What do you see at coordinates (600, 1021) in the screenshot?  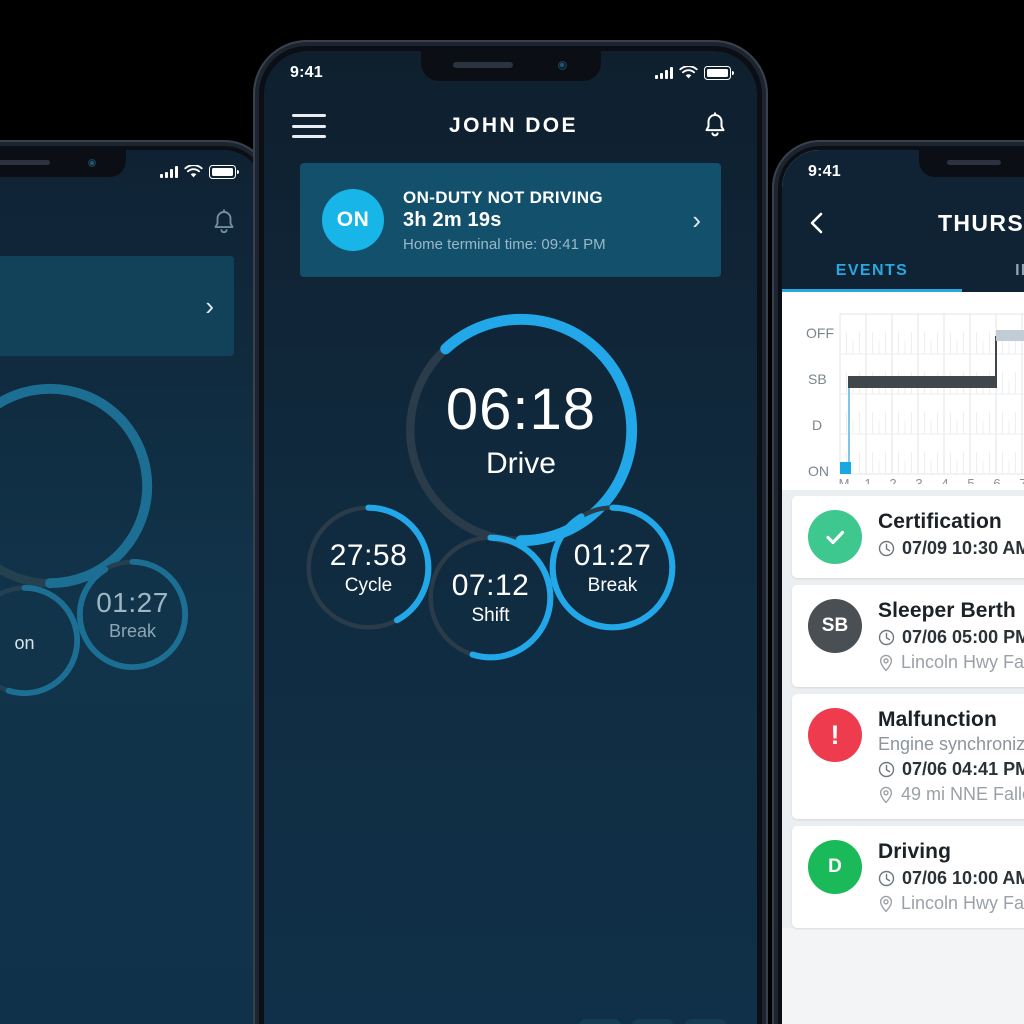 I see `day-button: D` at bounding box center [600, 1021].